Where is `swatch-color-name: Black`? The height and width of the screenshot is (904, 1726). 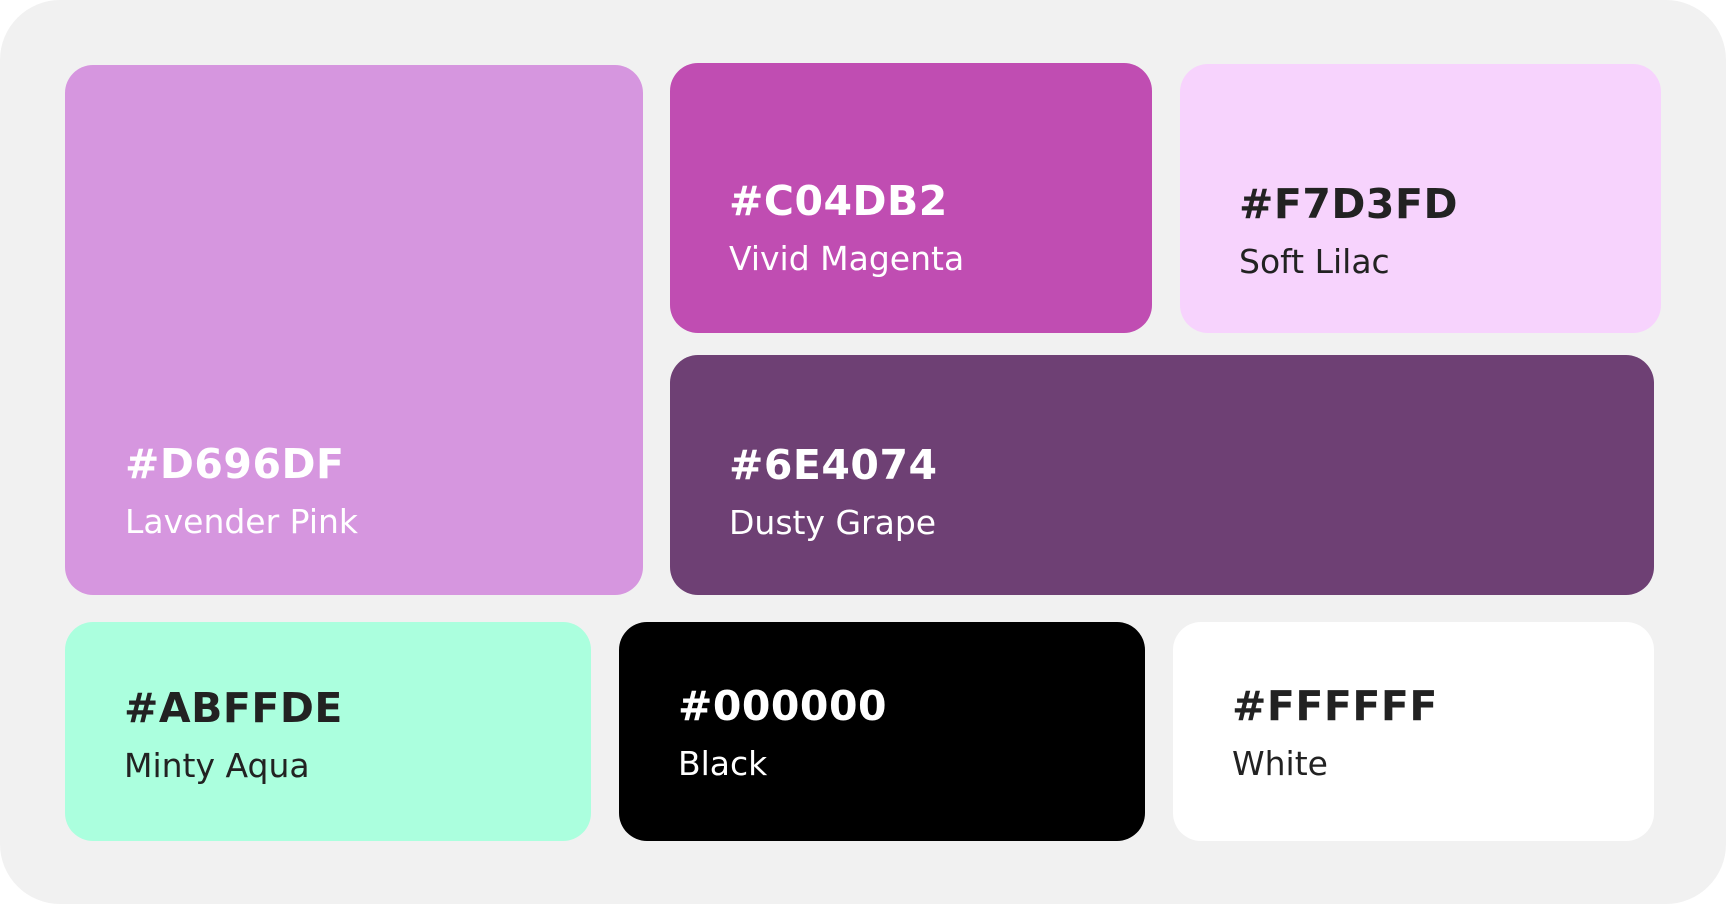 swatch-color-name: Black is located at coordinates (723, 763).